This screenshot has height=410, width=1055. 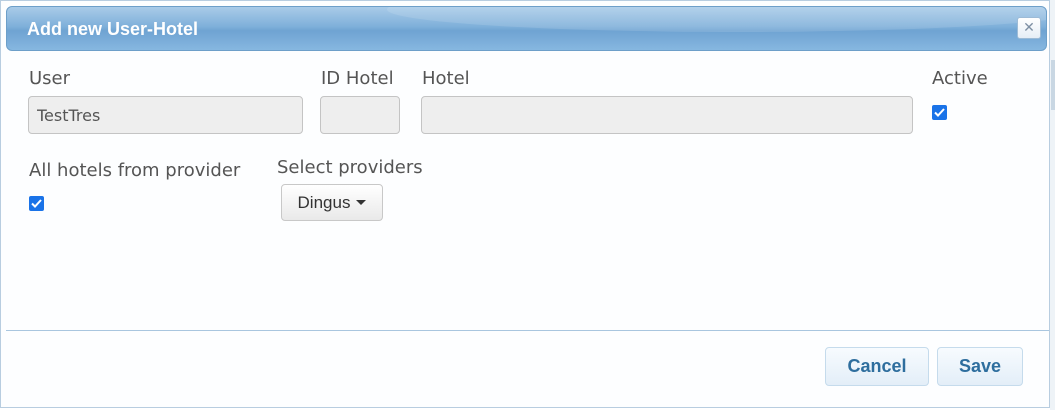 I want to click on active-checkbox, so click(x=939, y=112).